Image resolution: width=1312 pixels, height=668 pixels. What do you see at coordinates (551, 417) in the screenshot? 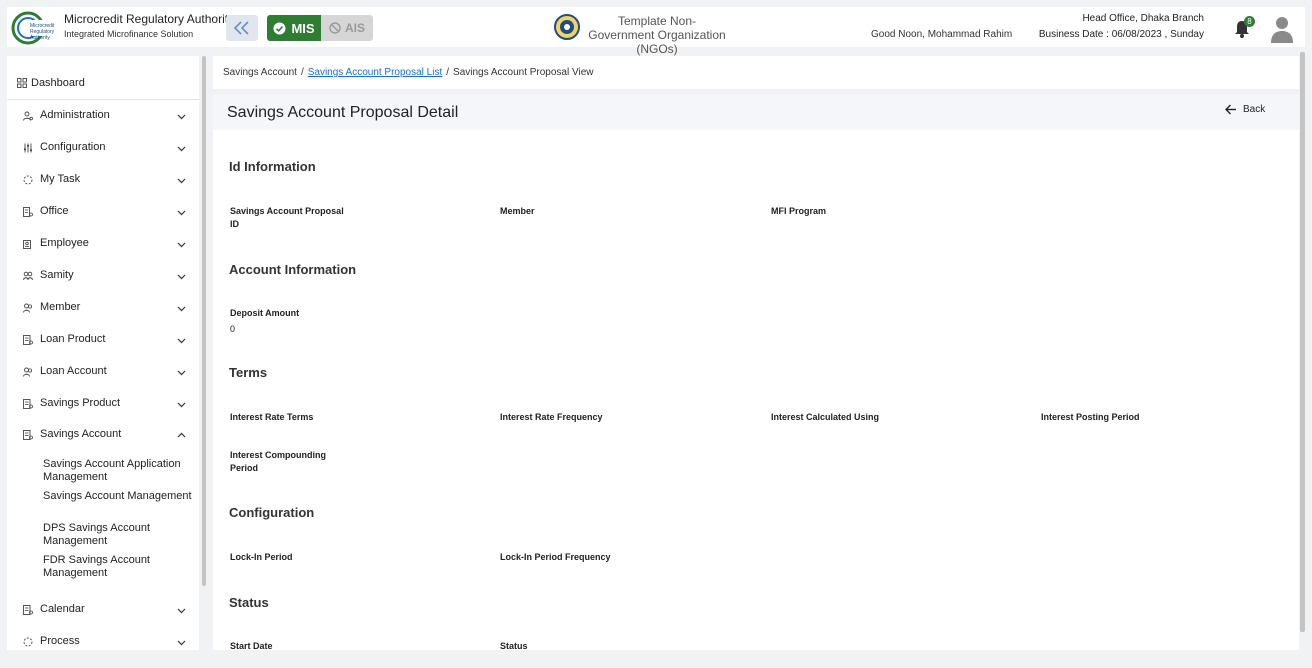
I see `label-interest-rate-frequency: Interest Rate Frequency` at bounding box center [551, 417].